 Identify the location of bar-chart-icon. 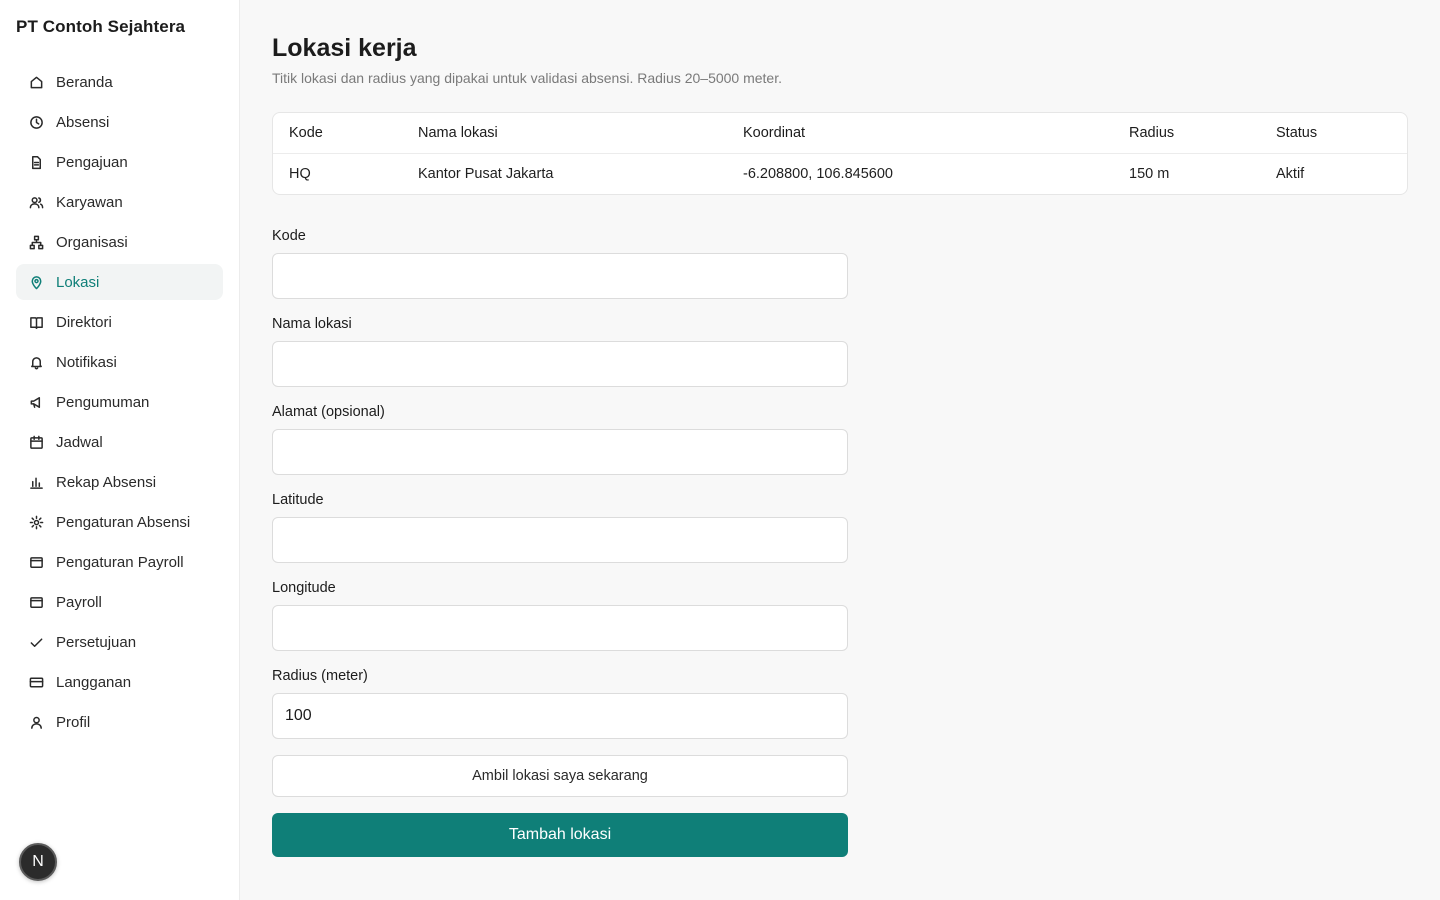
(36, 482).